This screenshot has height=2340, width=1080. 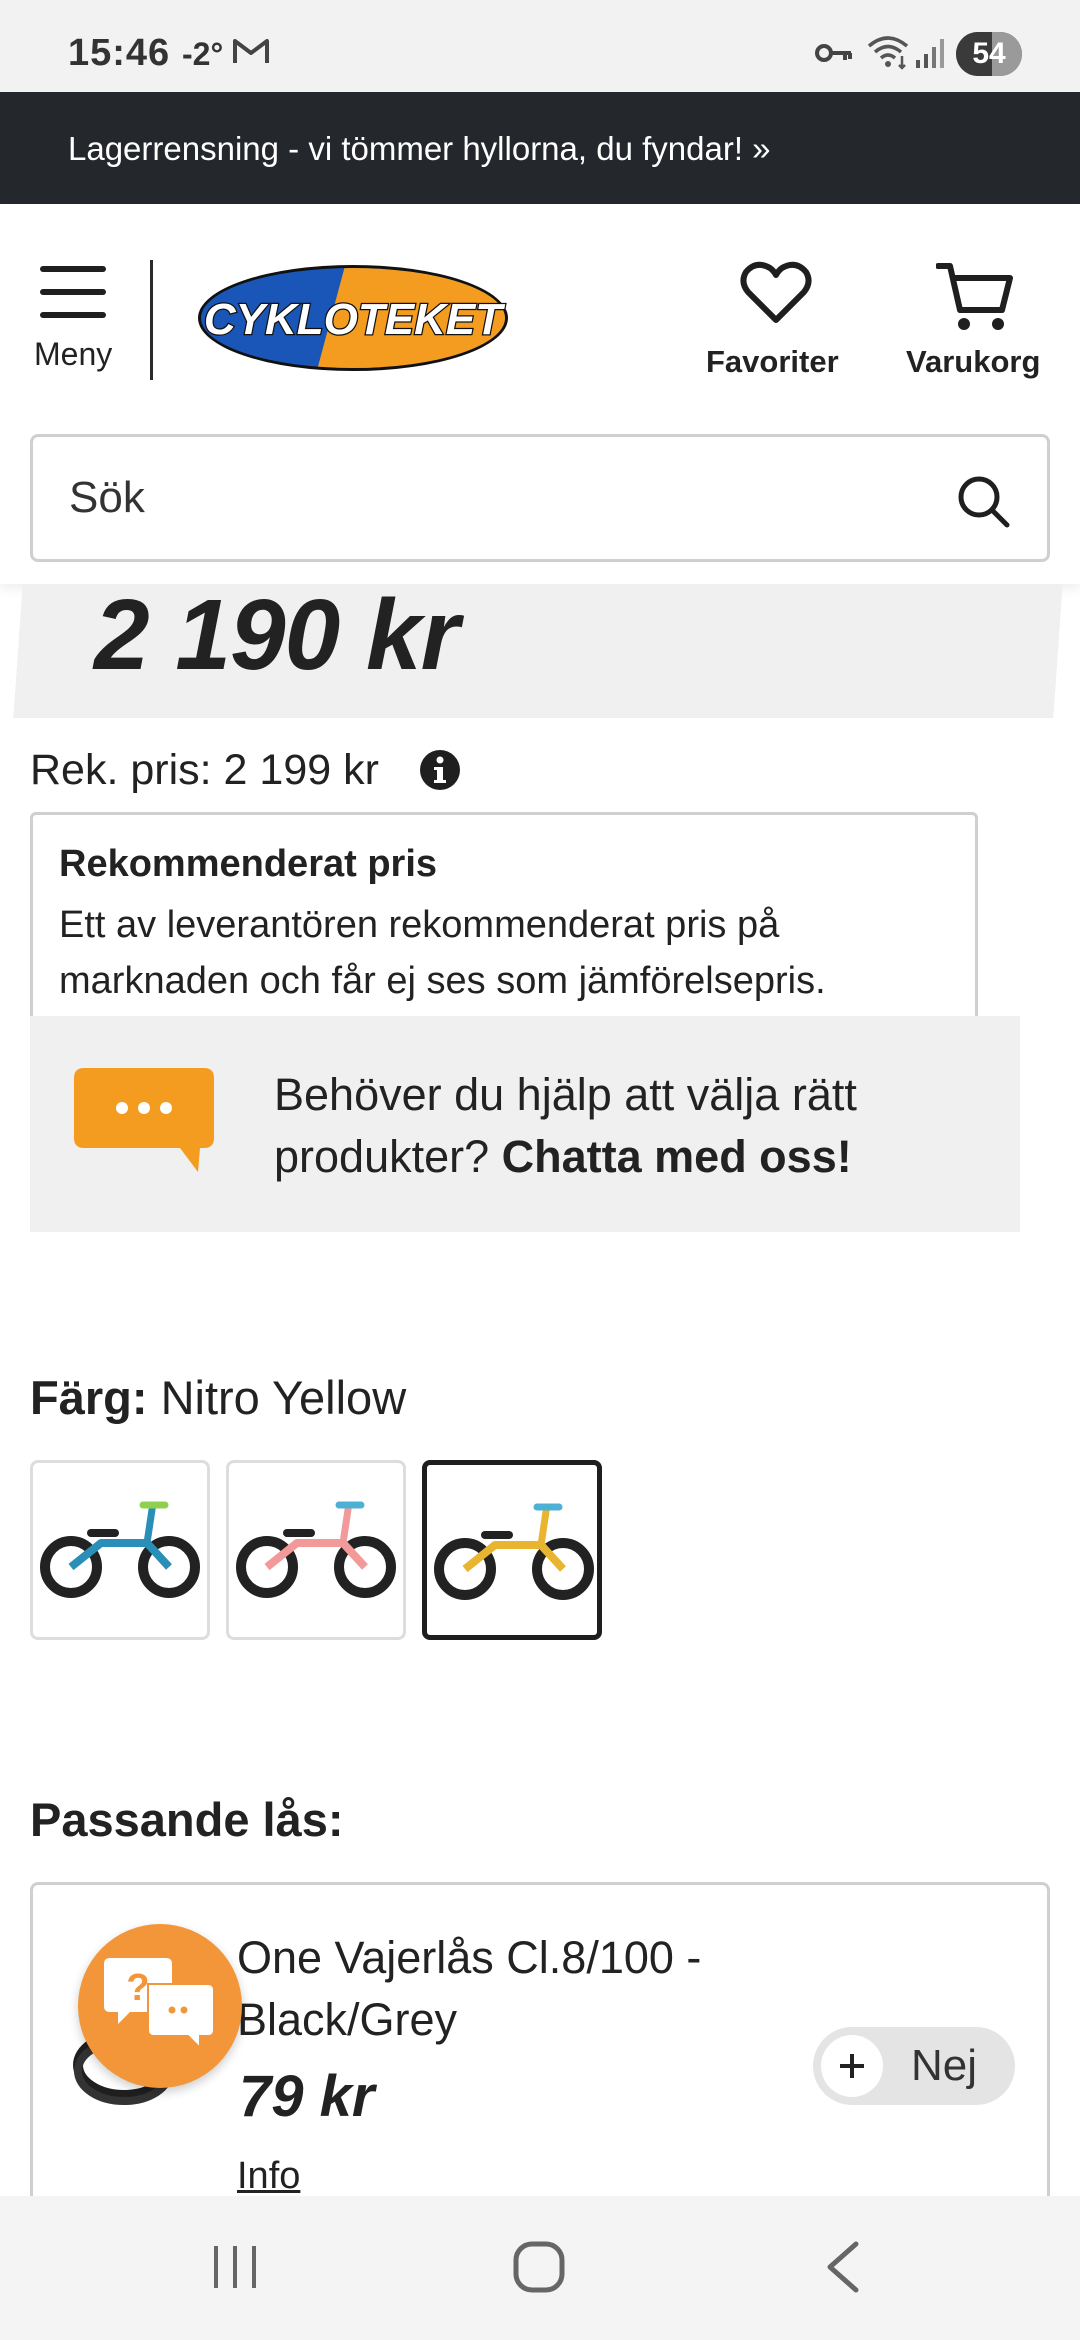 I want to click on help-chat-icon: ?, so click(x=159, y=2004).